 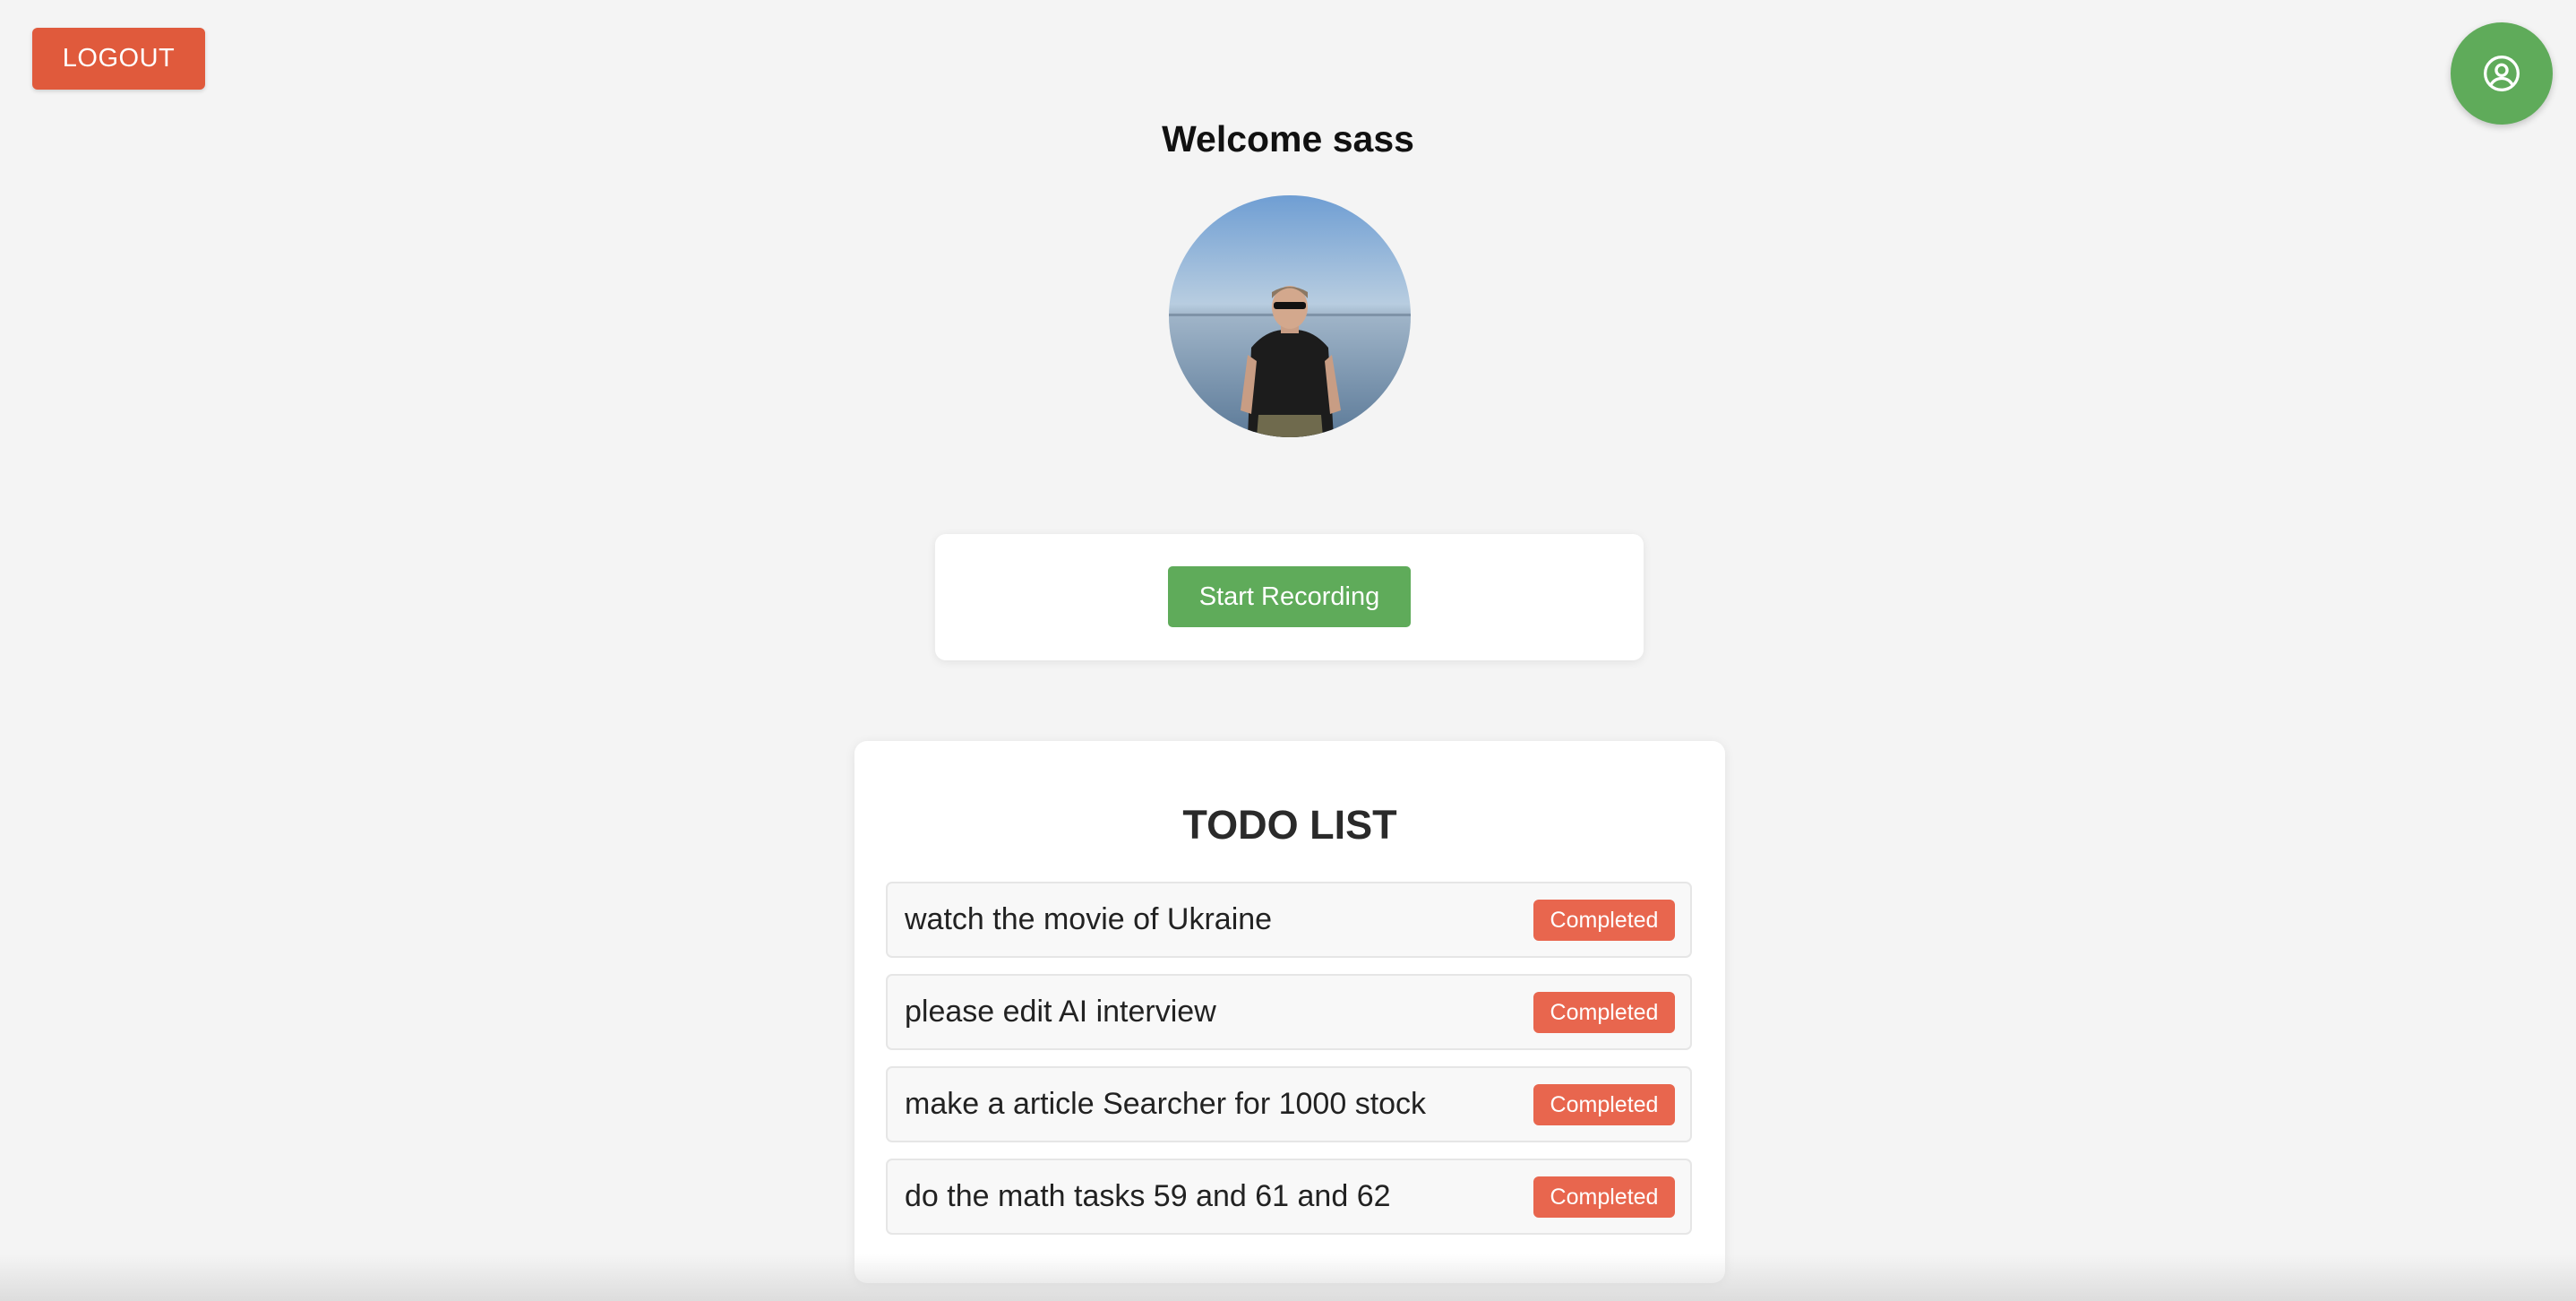 What do you see at coordinates (1166, 1104) in the screenshot?
I see `todo-item-text: make a article Searcher for 1000 stock` at bounding box center [1166, 1104].